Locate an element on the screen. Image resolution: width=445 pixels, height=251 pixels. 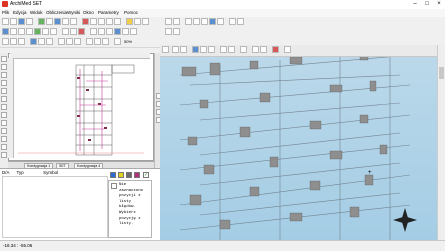
open-icon is located at coordinates (13, 21).